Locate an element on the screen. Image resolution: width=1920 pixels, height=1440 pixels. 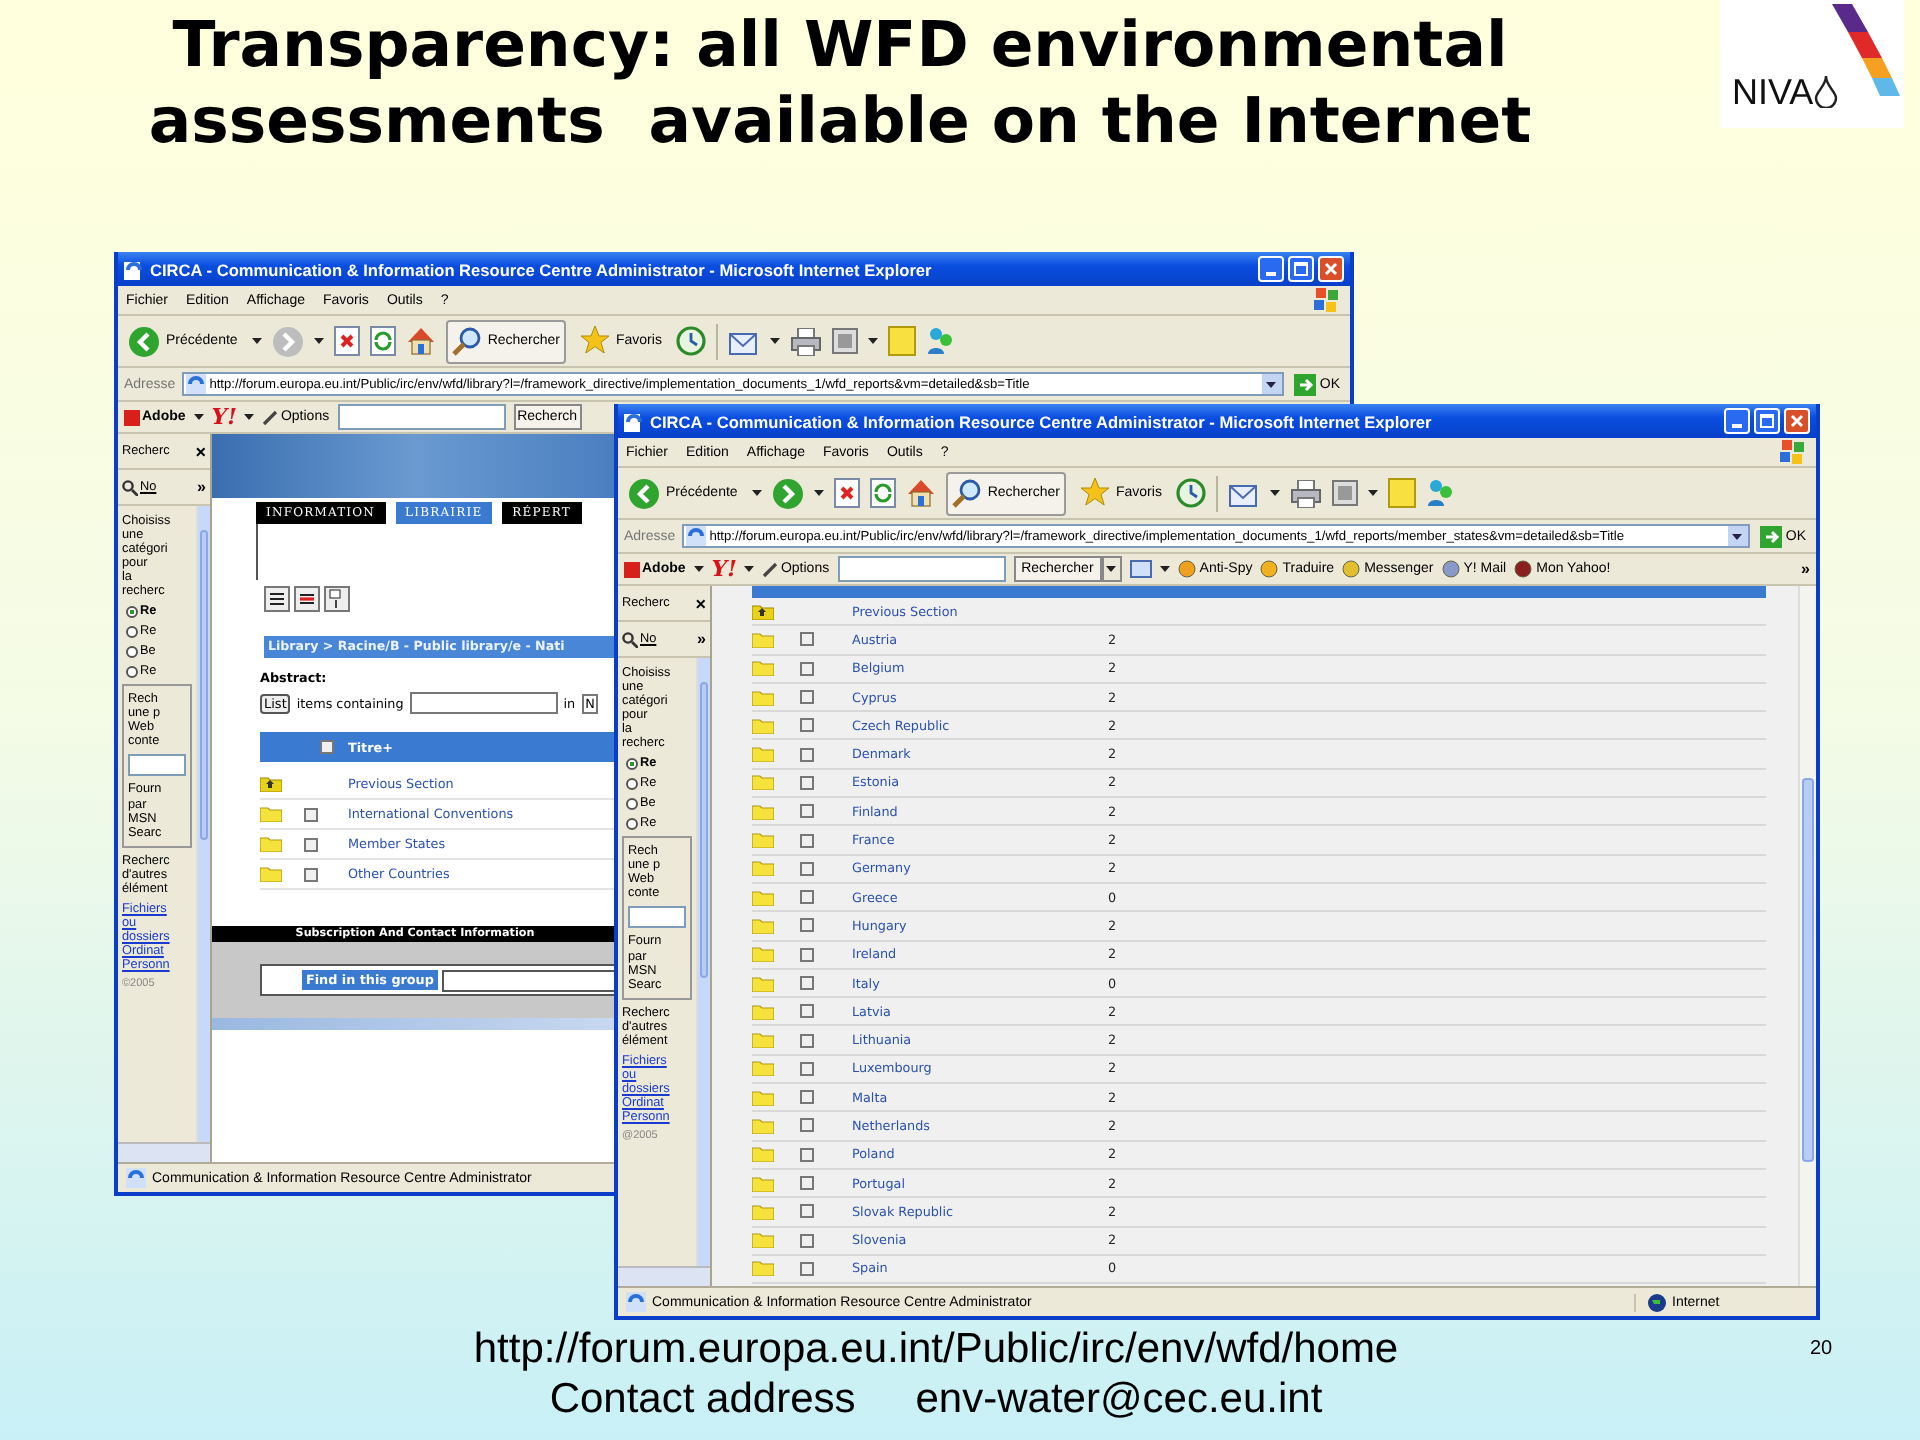
close-icon is located at coordinates (1331, 269).